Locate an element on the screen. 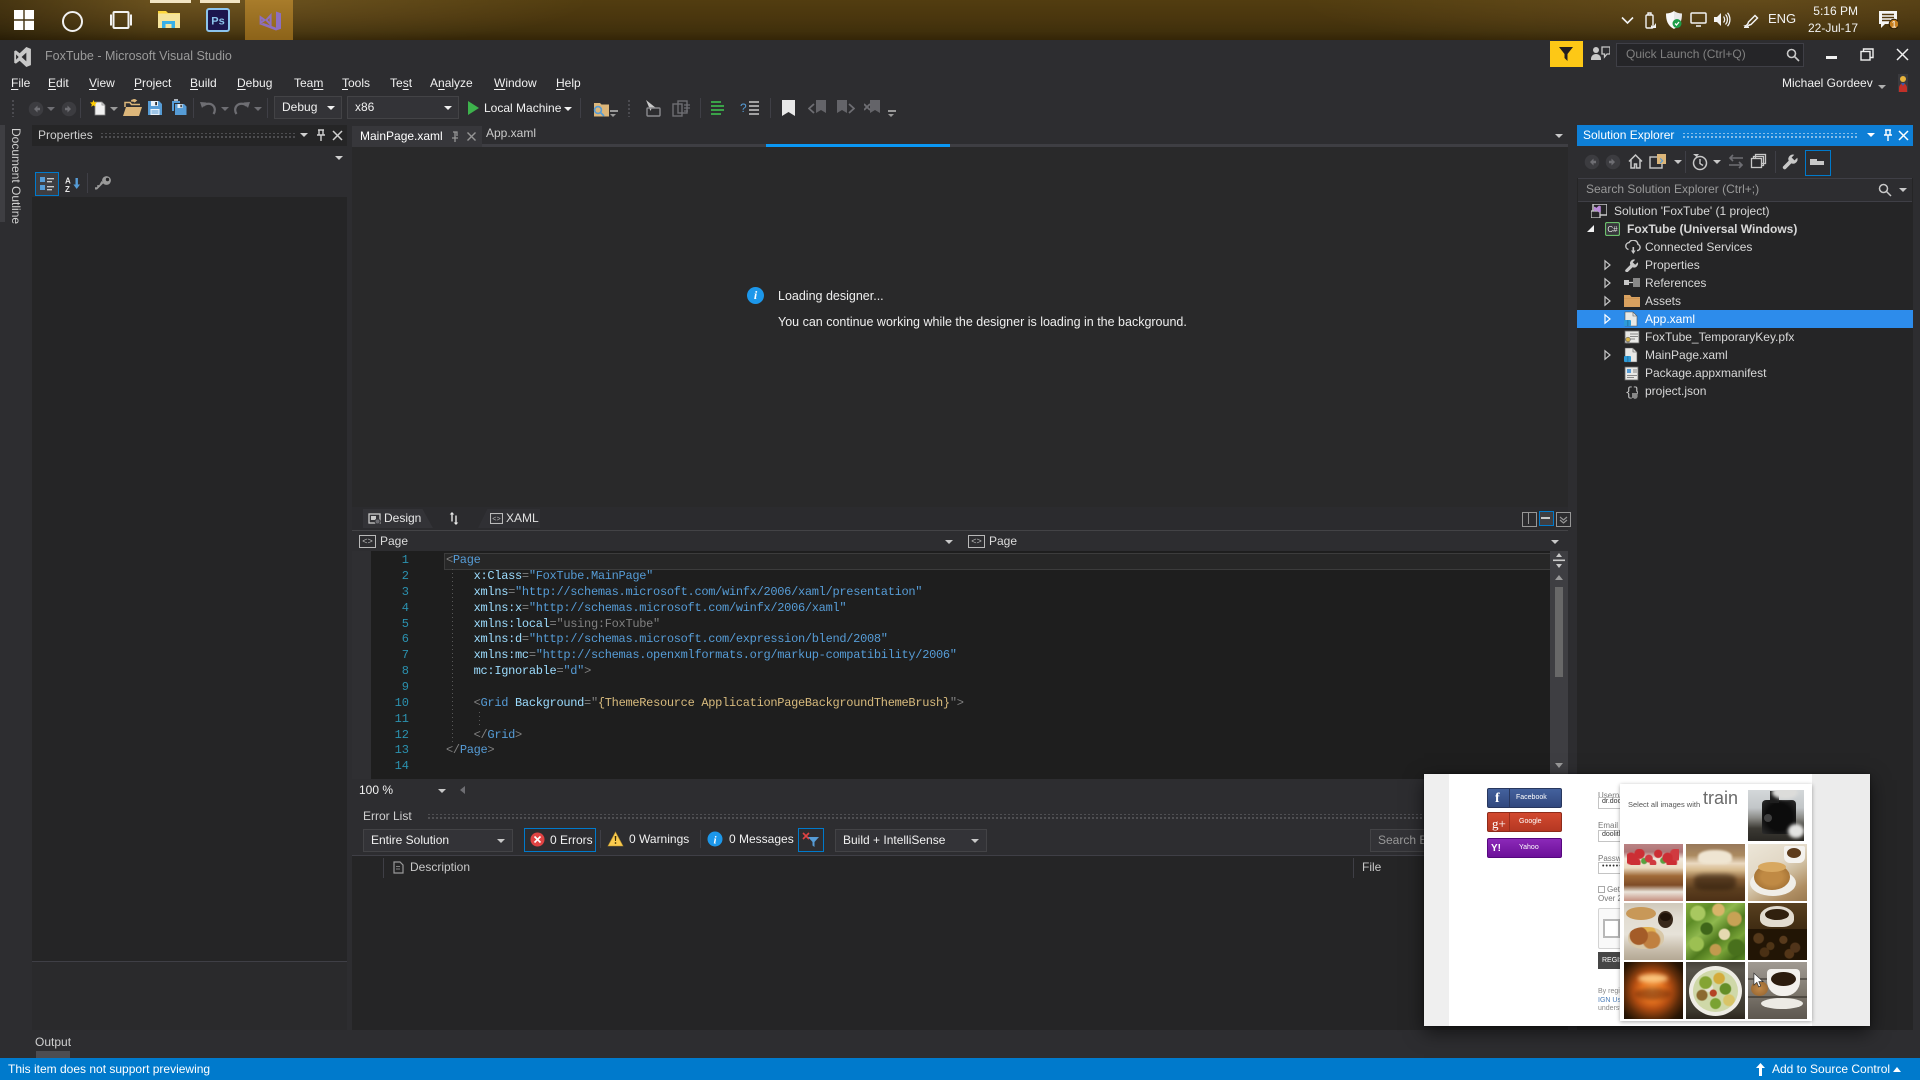  svg-text: Z is located at coordinates (67, 188).